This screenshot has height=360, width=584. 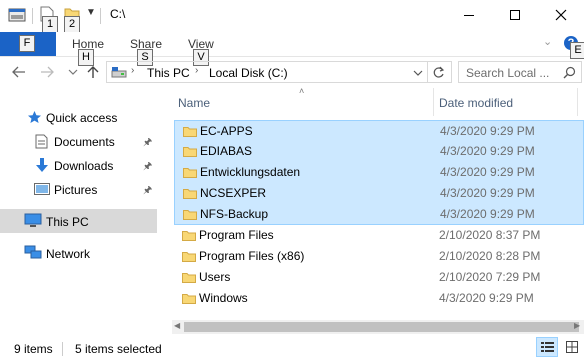 I want to click on file-name: EC-APPS, so click(x=226, y=131).